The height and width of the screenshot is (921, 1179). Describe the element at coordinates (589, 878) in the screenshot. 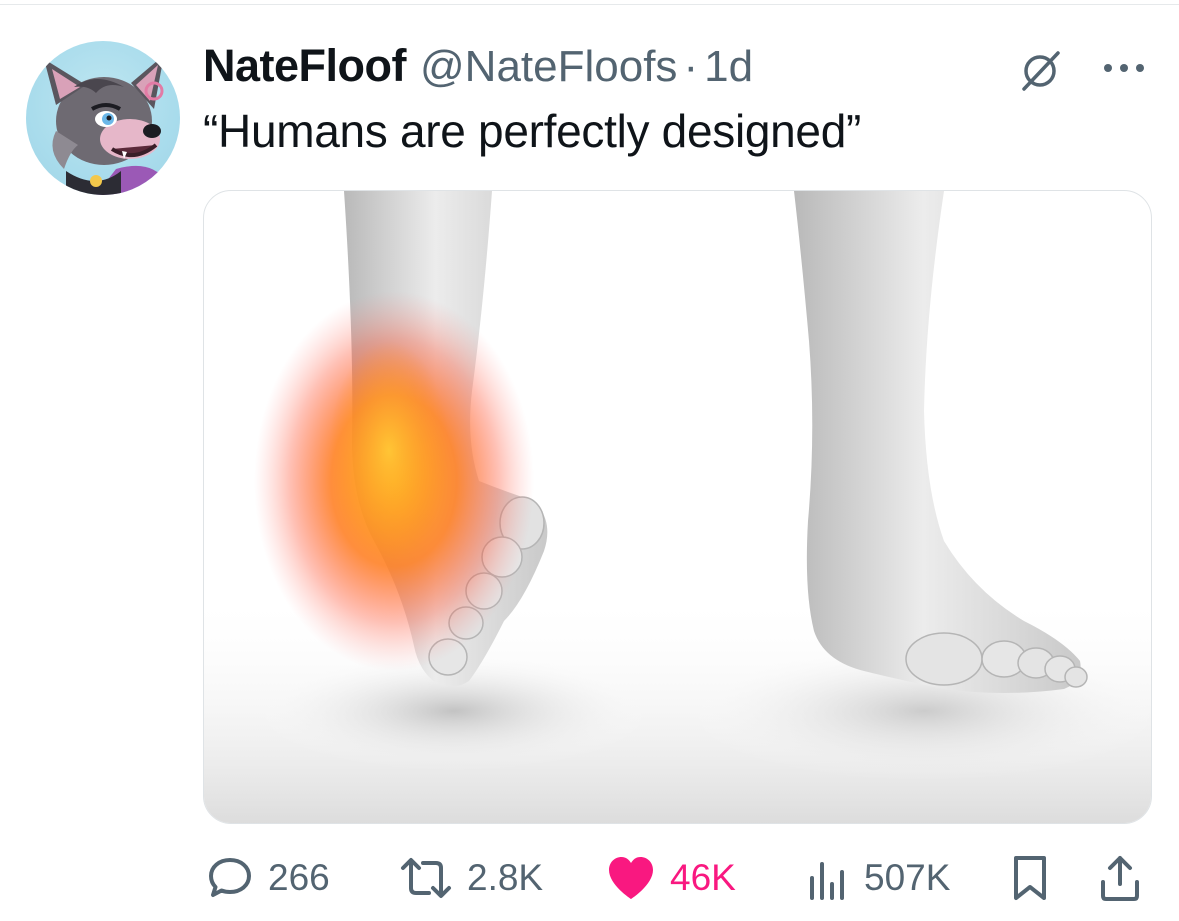

I see `tweet-actions-bar: 266 2.8K 46K 507K` at that location.